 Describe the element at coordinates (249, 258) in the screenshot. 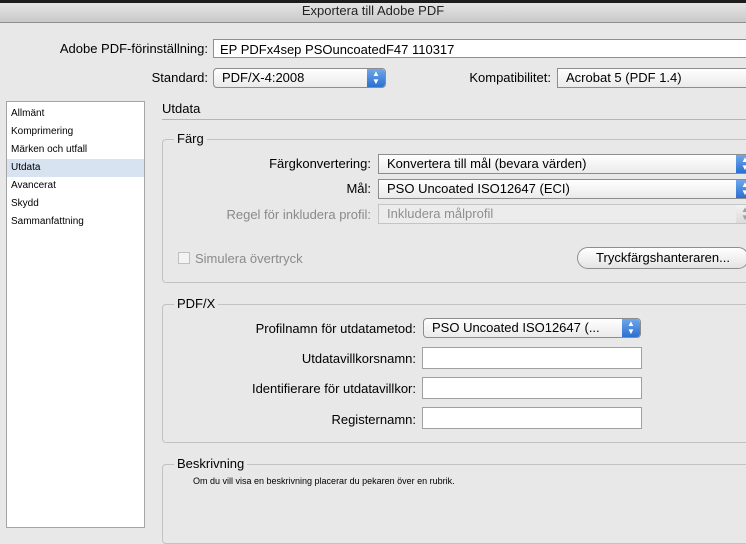

I see `simulate-overprint-label: Simulera övertryck` at that location.